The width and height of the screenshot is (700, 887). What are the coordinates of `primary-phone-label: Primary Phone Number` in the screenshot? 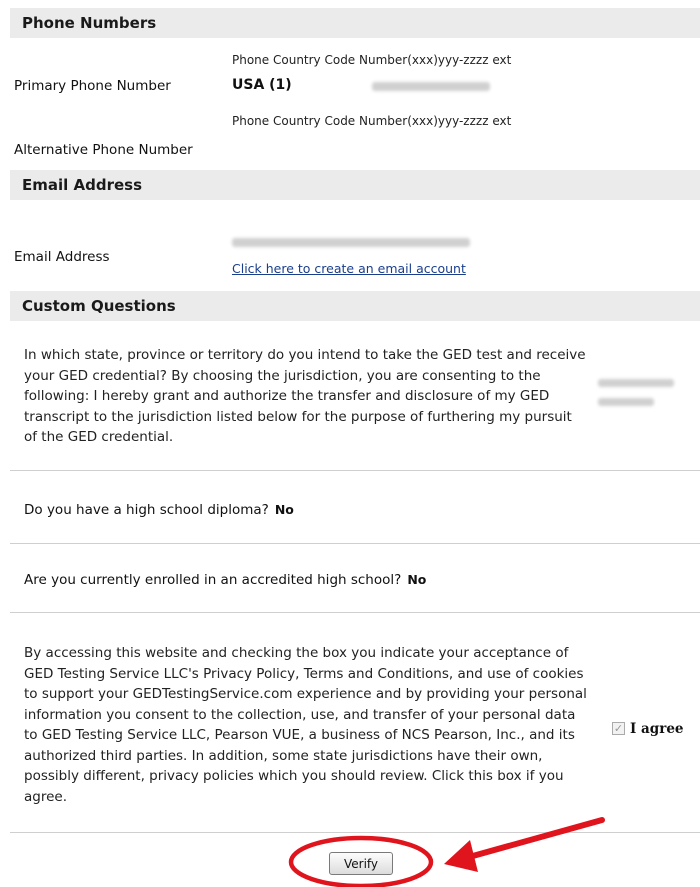 It's located at (92, 86).